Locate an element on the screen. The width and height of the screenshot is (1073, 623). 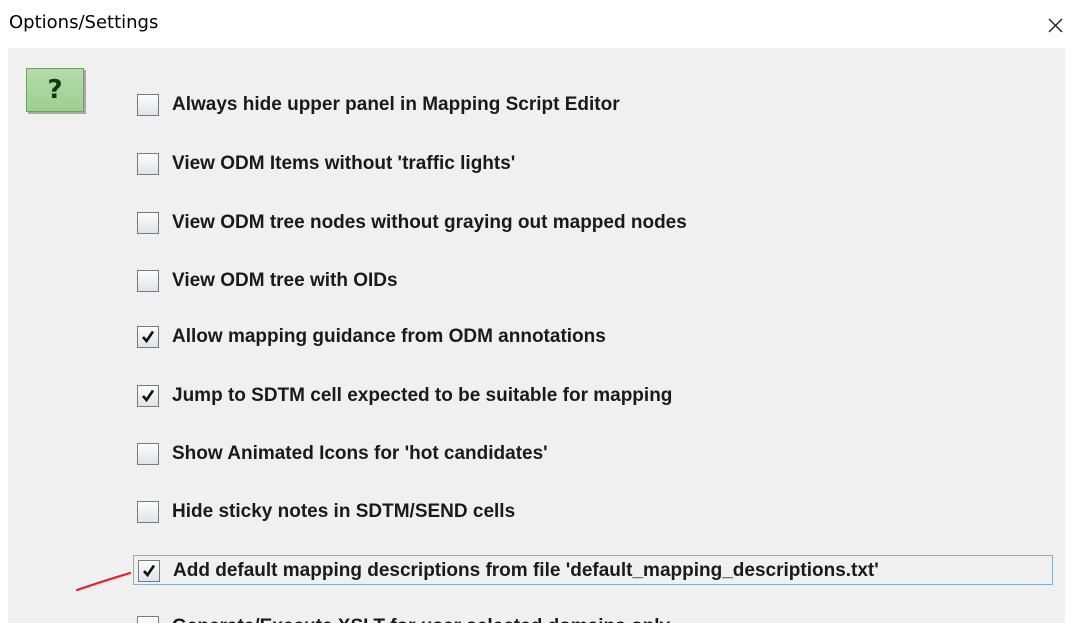
window-title: Options/Settings is located at coordinates (84, 22).